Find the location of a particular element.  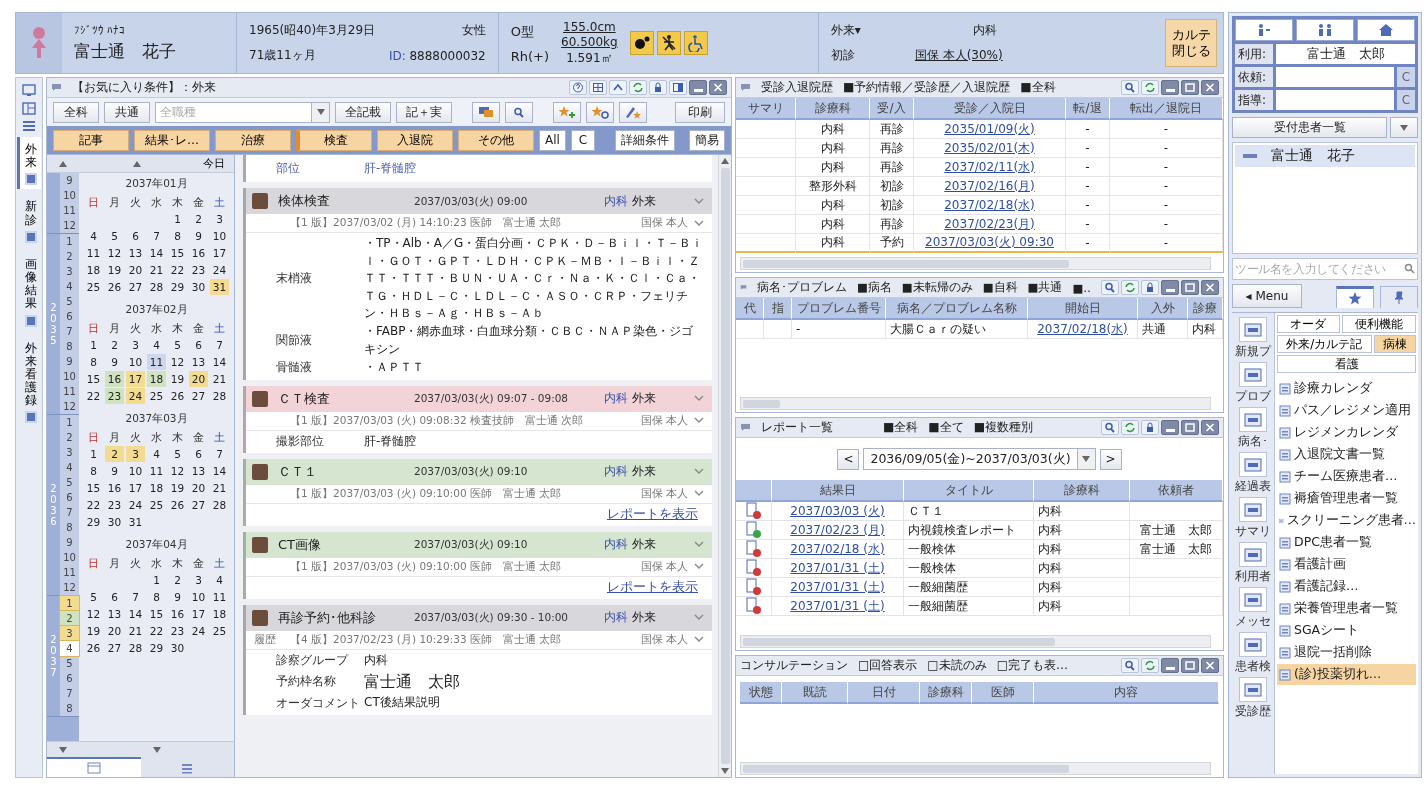

tool-item: レジメンカレンダ is located at coordinates (1346, 432).